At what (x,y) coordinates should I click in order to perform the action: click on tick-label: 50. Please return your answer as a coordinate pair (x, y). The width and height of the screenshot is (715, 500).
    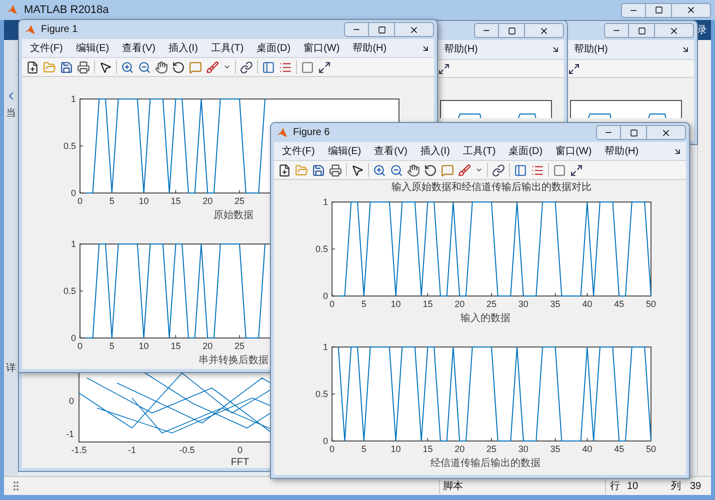
    Looking at the image, I should click on (651, 304).